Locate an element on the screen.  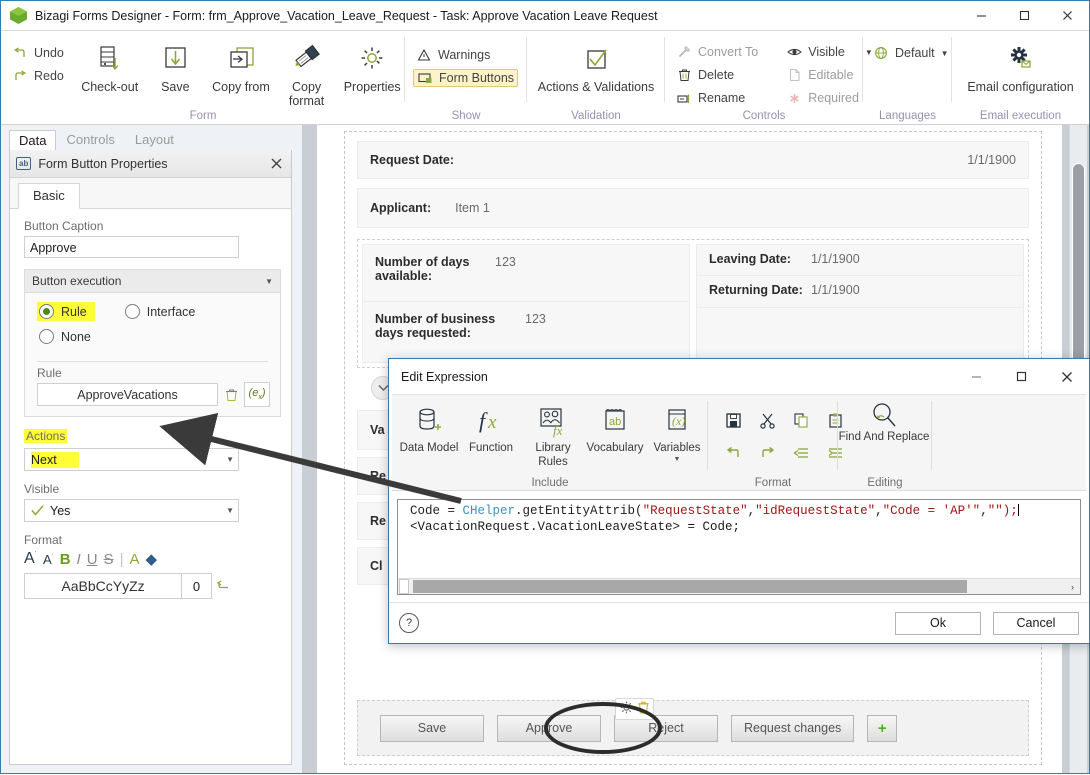
strikethrough-icon: S is located at coordinates (109, 559).